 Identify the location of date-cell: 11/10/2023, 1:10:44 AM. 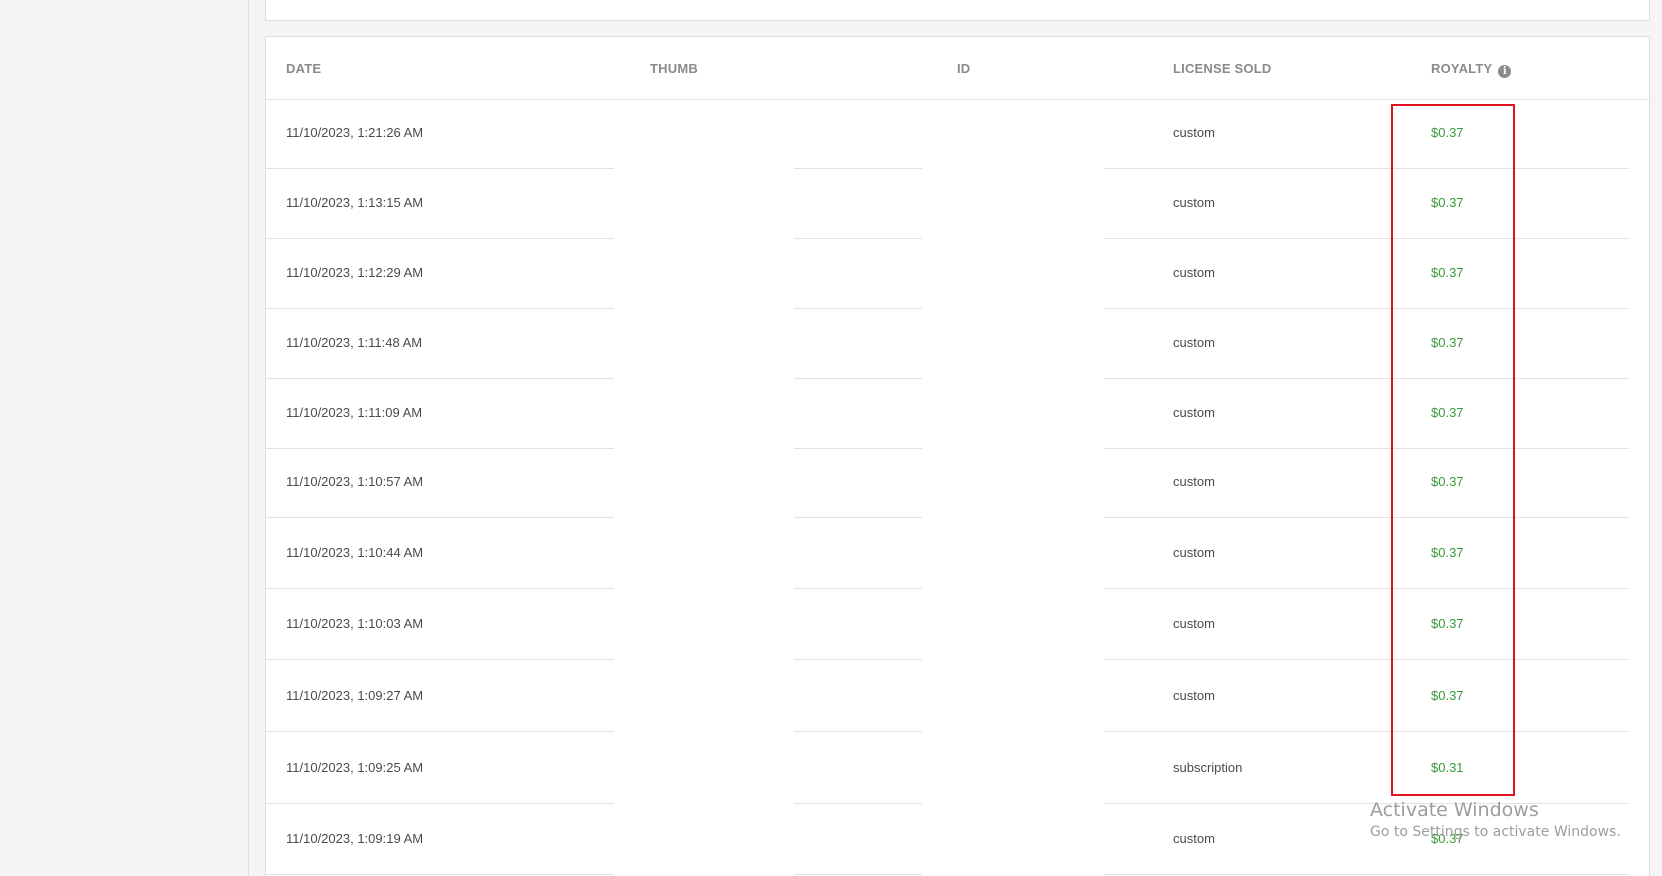
(355, 552).